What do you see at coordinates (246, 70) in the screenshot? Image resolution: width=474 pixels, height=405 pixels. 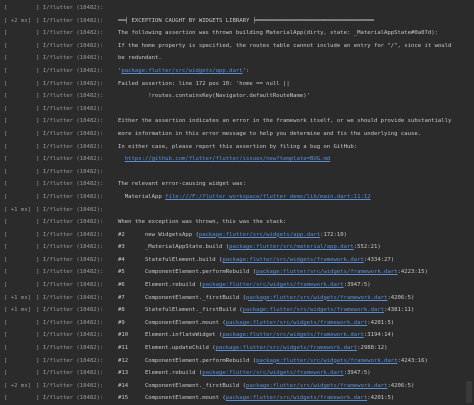 I see `log-message-suffix: ':` at bounding box center [246, 70].